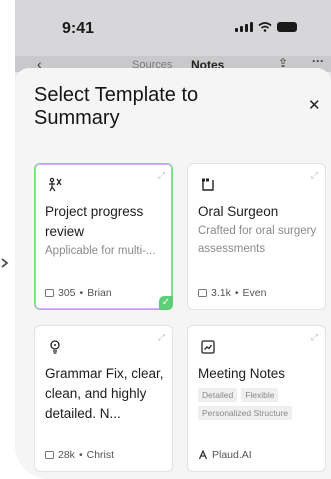  What do you see at coordinates (208, 184) in the screenshot?
I see `quote-icon` at bounding box center [208, 184].